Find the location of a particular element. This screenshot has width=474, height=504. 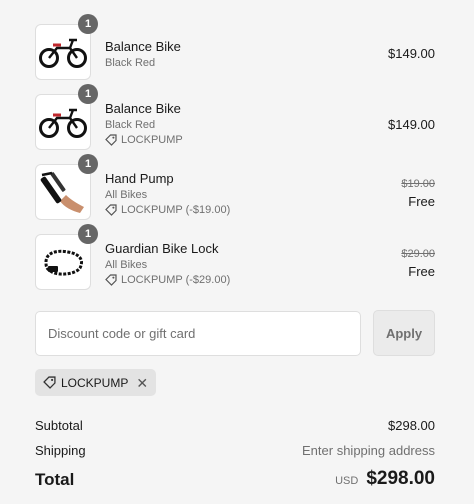

discount-line: LOCKPUMP (-$19.00) is located at coordinates (167, 210).